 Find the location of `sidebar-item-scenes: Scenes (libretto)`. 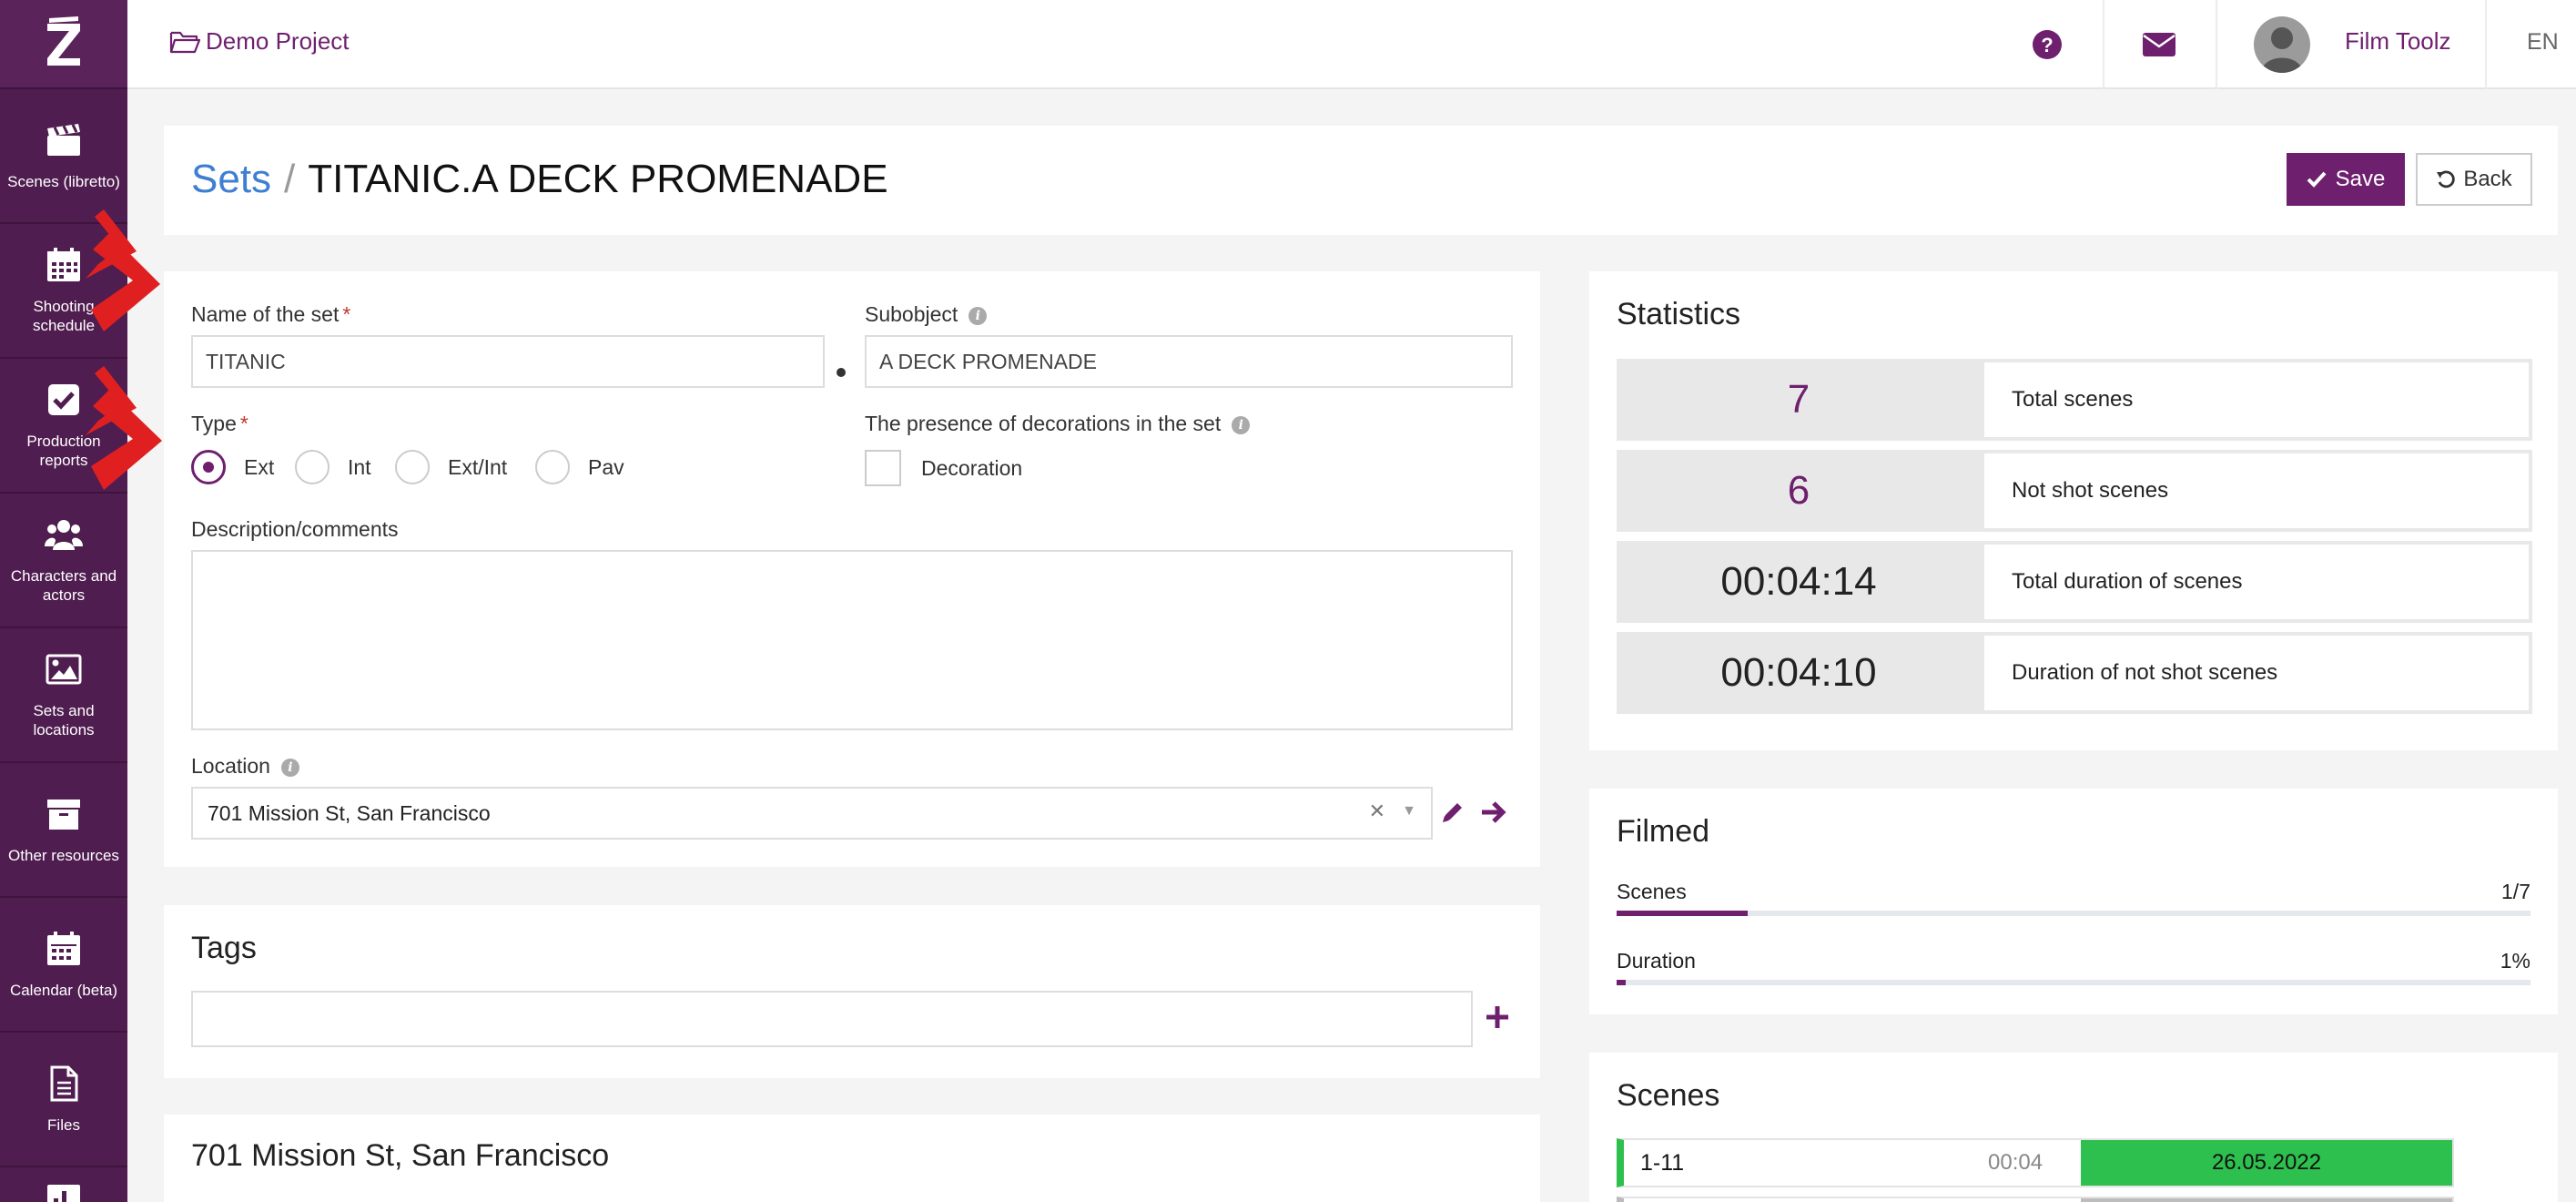

sidebar-item-scenes: Scenes (libretto) is located at coordinates (63, 156).